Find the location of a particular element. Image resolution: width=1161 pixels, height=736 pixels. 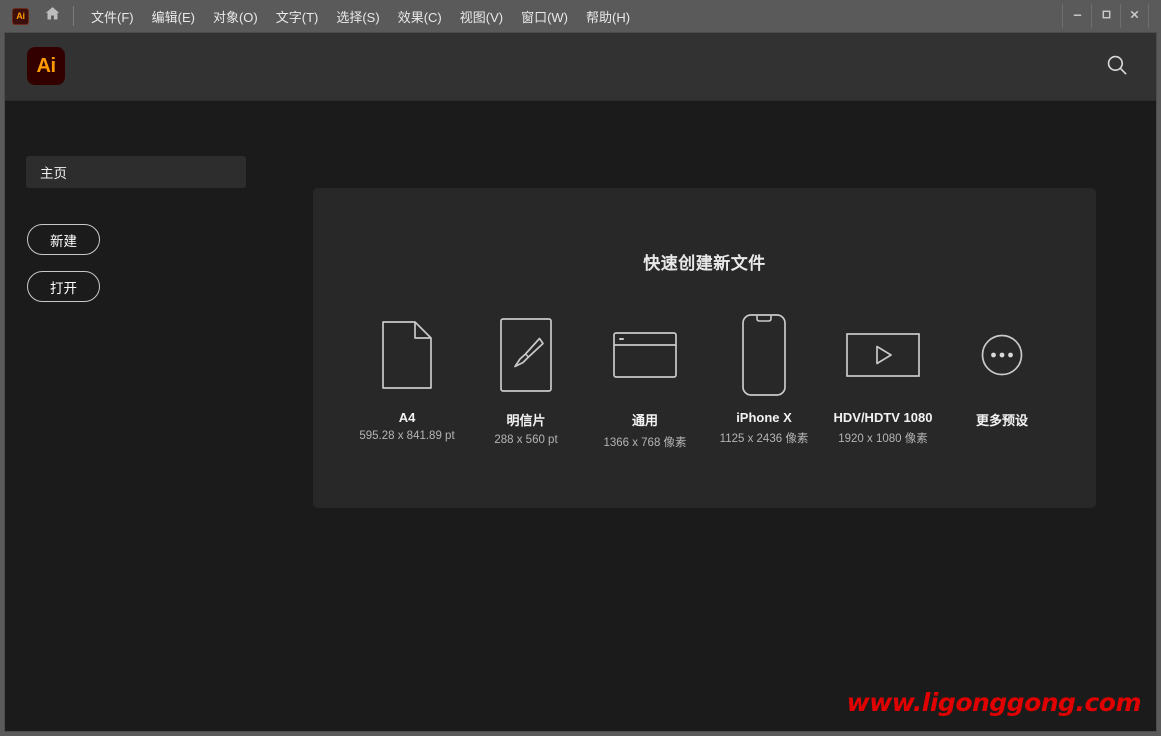

sidebar-item-home-label: 主页 is located at coordinates (53, 173).